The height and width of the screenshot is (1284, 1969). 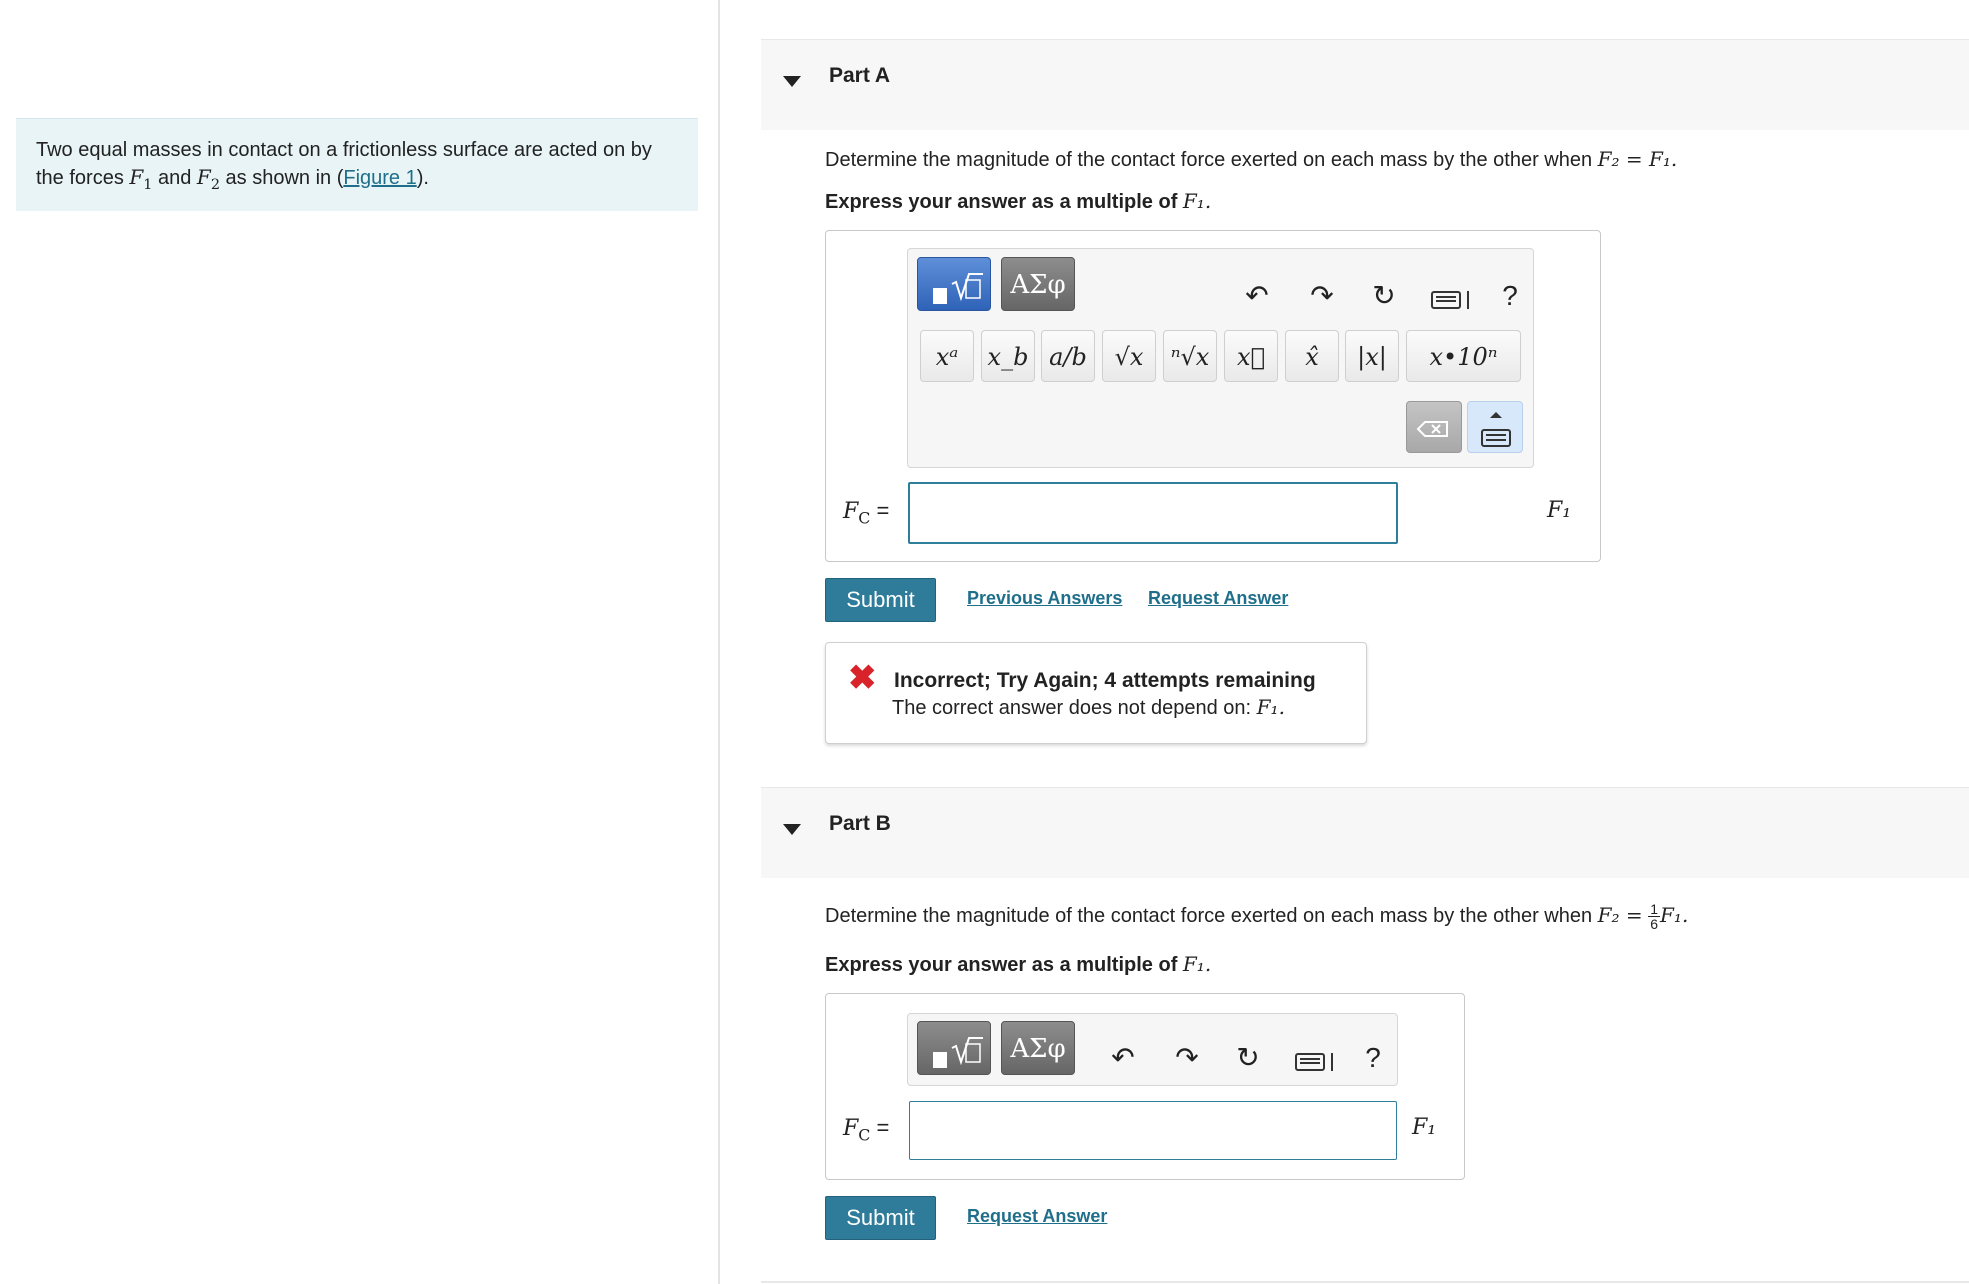 What do you see at coordinates (1037, 1216) in the screenshot?
I see `part-b-request-answer-link: Request Answer` at bounding box center [1037, 1216].